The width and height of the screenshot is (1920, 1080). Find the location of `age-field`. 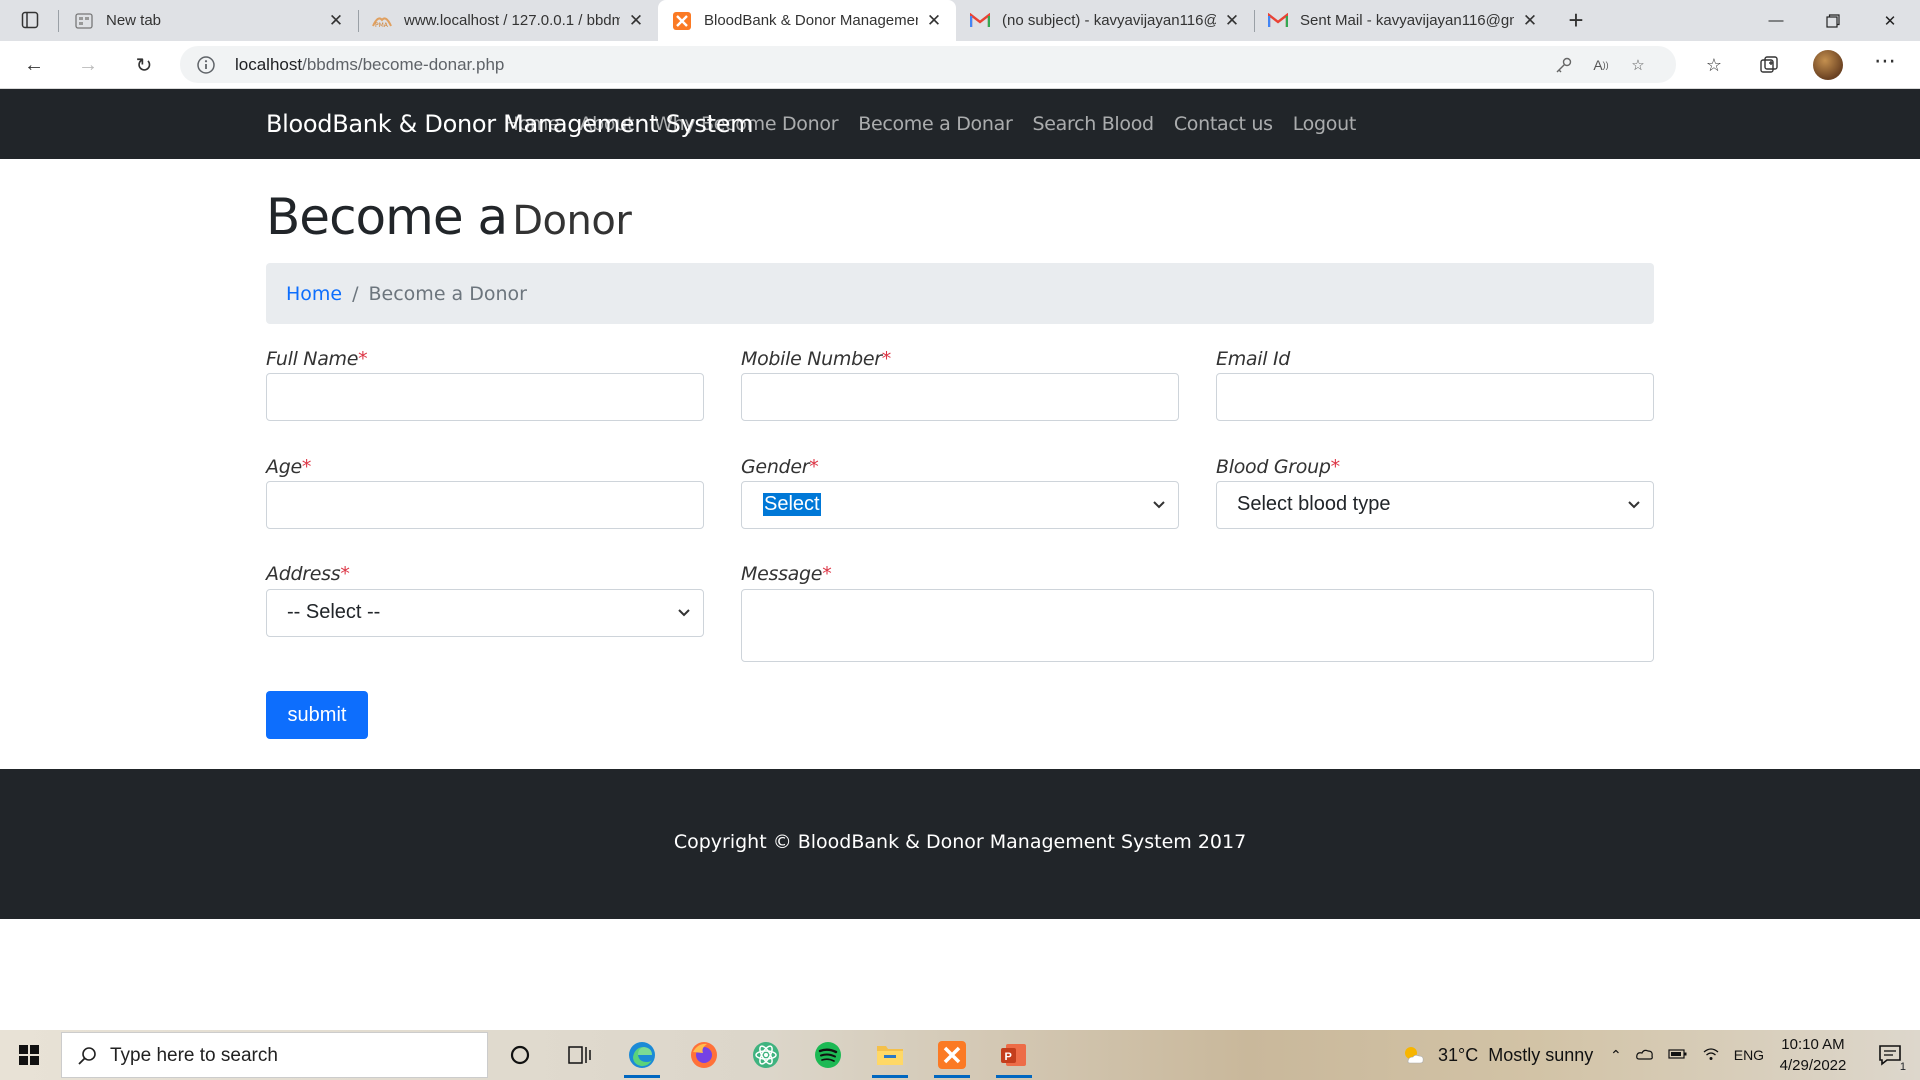

age-field is located at coordinates (485, 505).